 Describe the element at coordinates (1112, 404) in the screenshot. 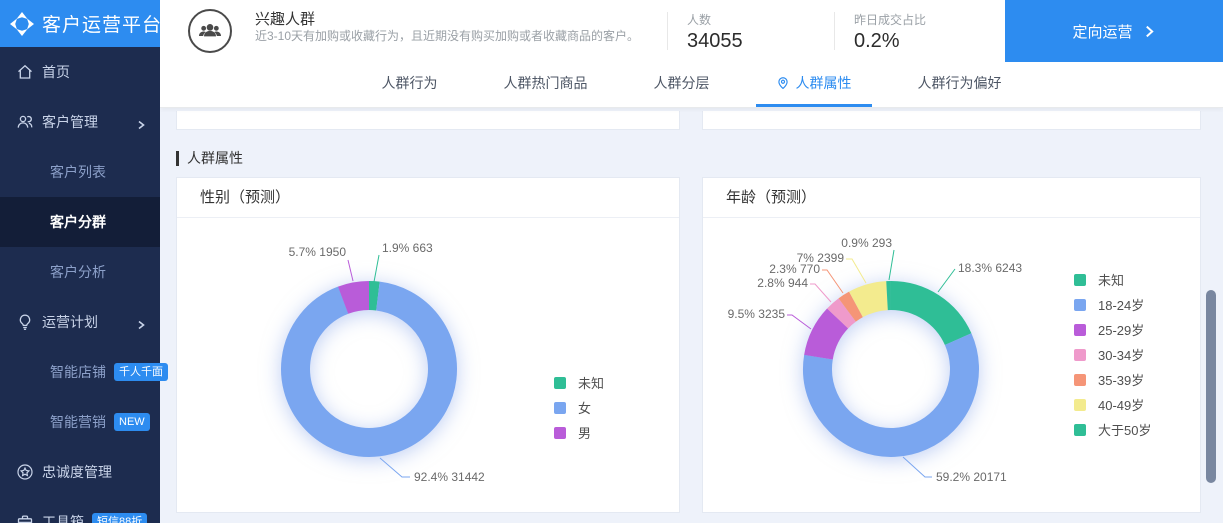

I see `legend-item-40-49岁: 40-49岁` at that location.